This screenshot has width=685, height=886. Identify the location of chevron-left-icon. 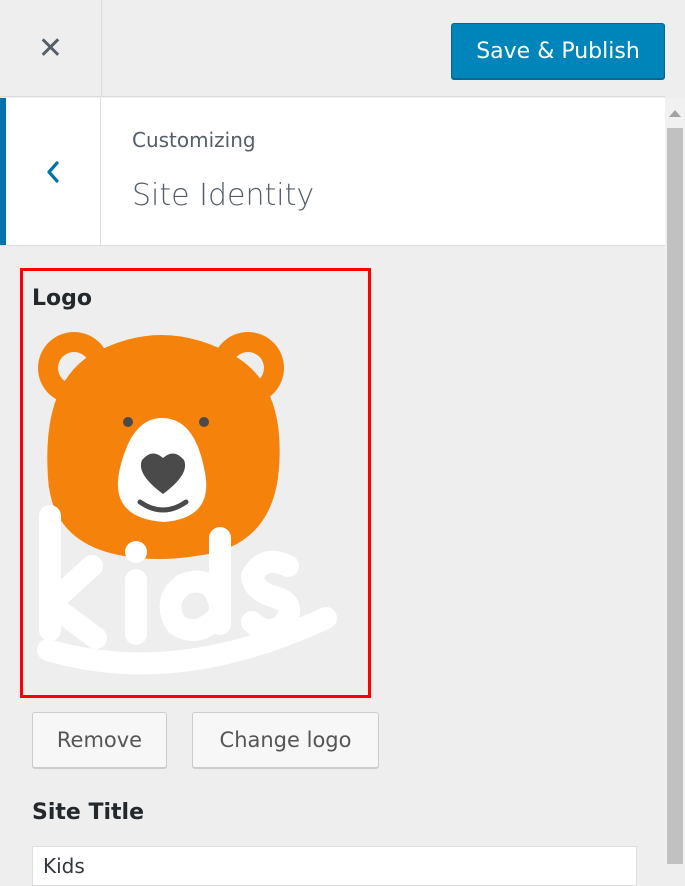
(50, 171).